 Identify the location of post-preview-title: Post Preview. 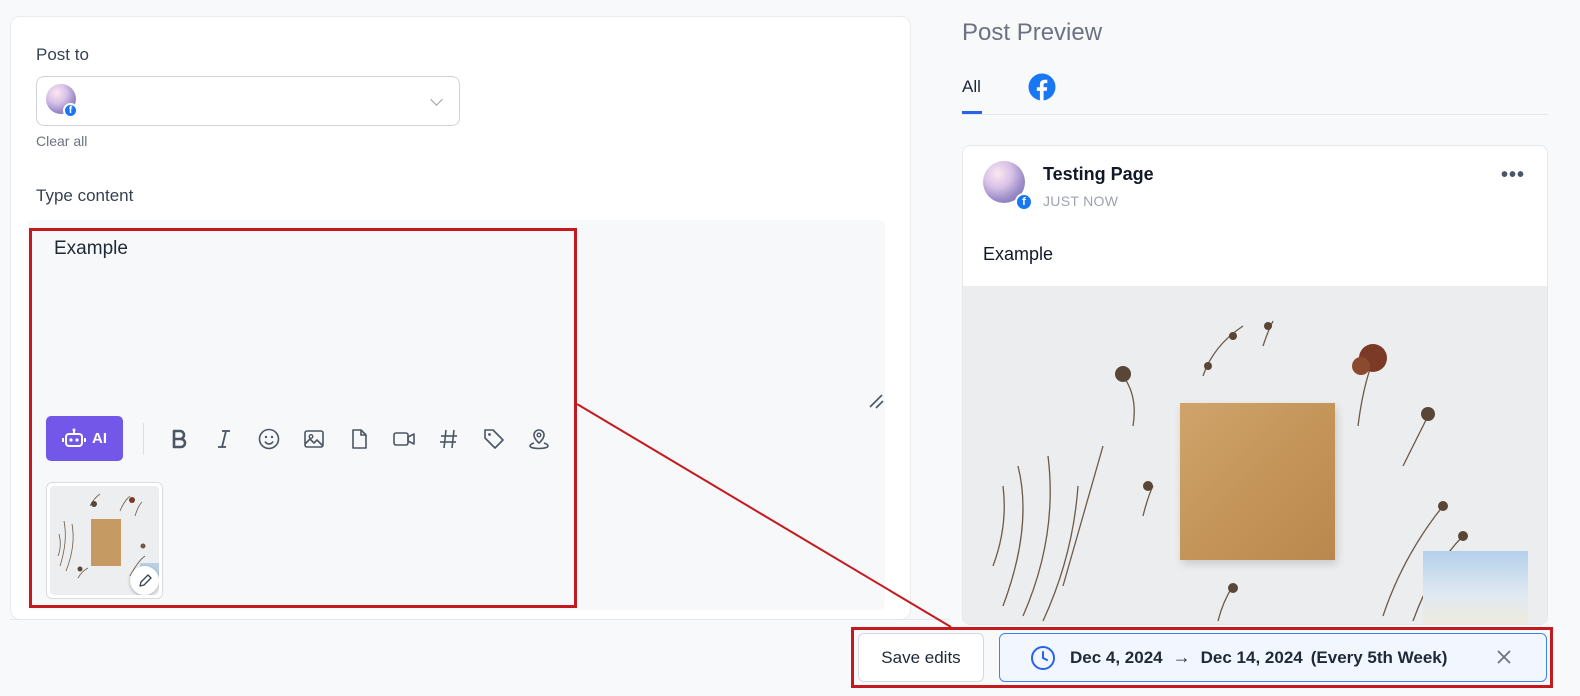
(1032, 32).